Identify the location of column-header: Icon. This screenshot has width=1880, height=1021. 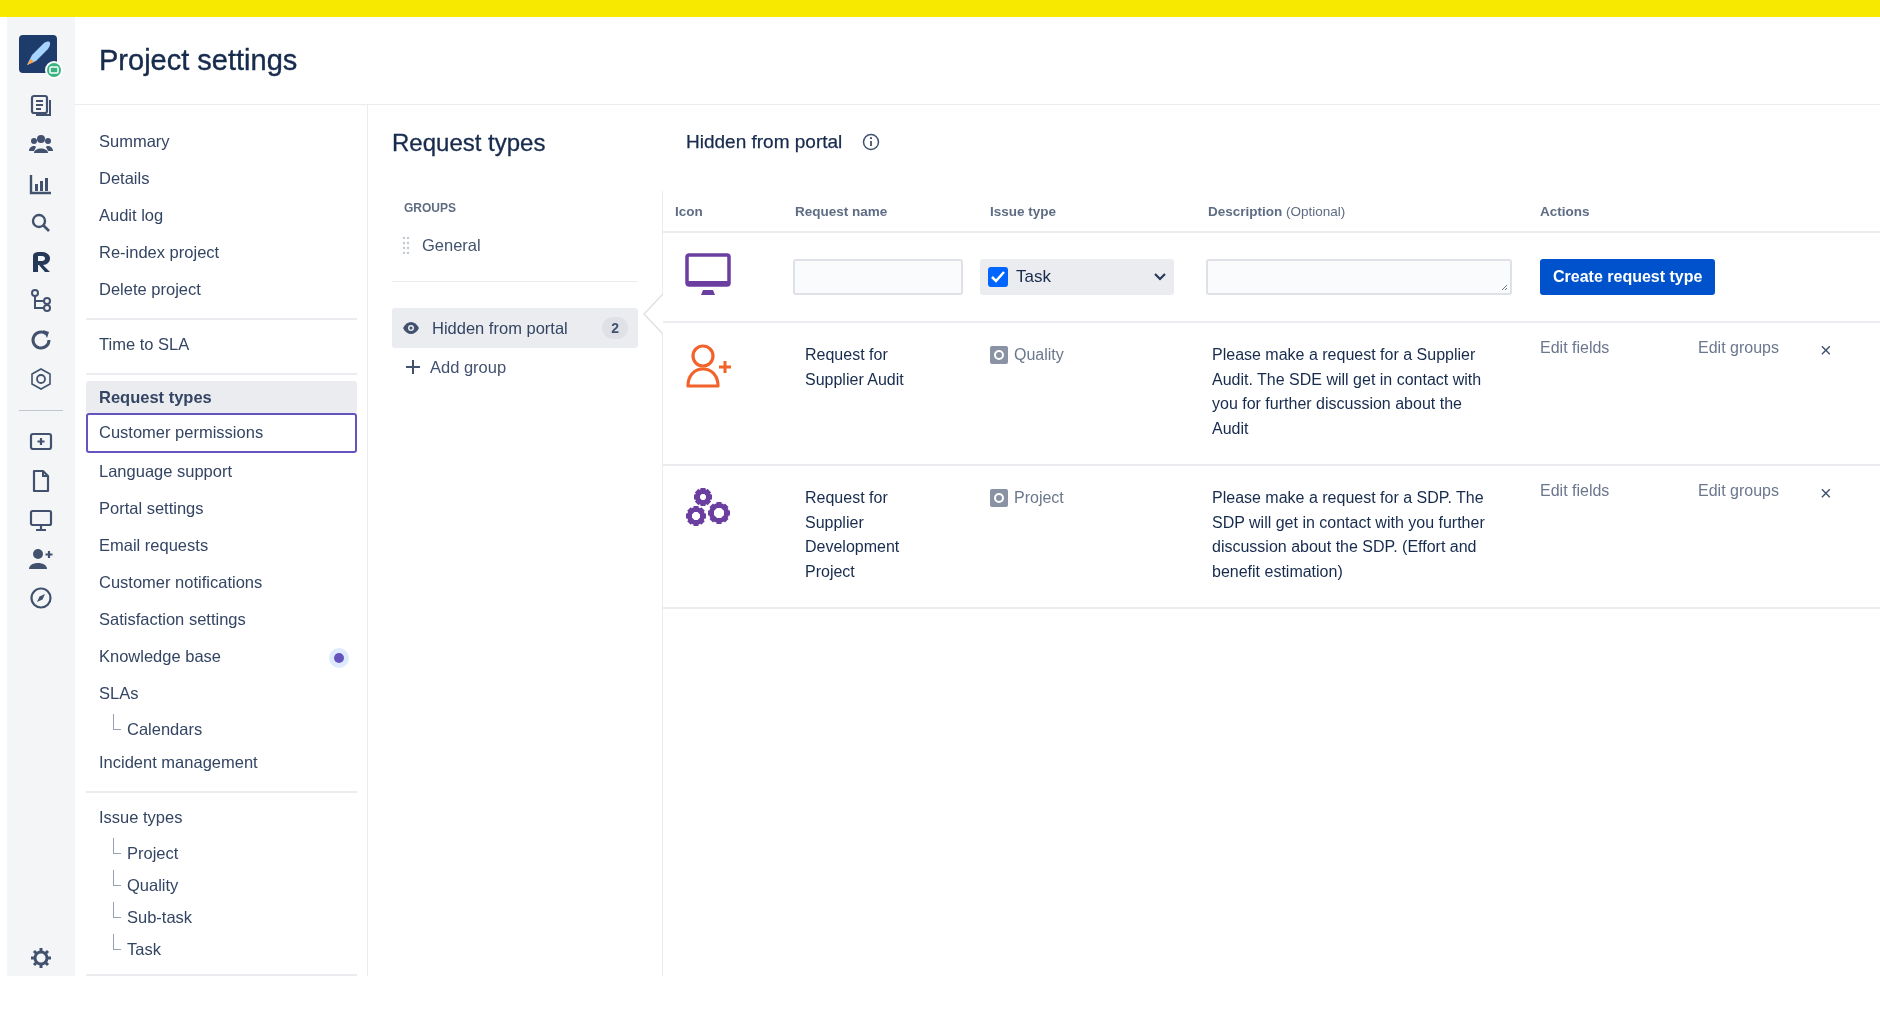
(689, 211).